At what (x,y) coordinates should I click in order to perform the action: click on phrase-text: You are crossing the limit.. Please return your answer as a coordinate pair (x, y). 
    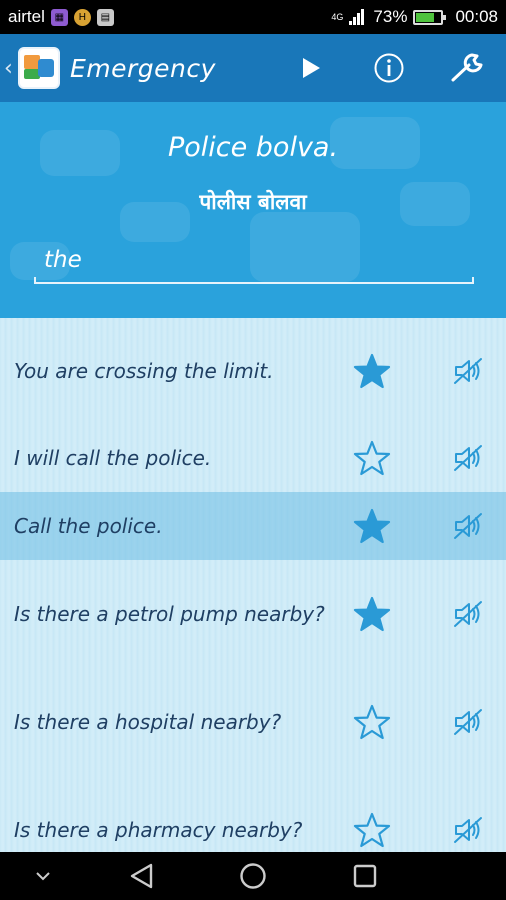
    Looking at the image, I should click on (144, 371).